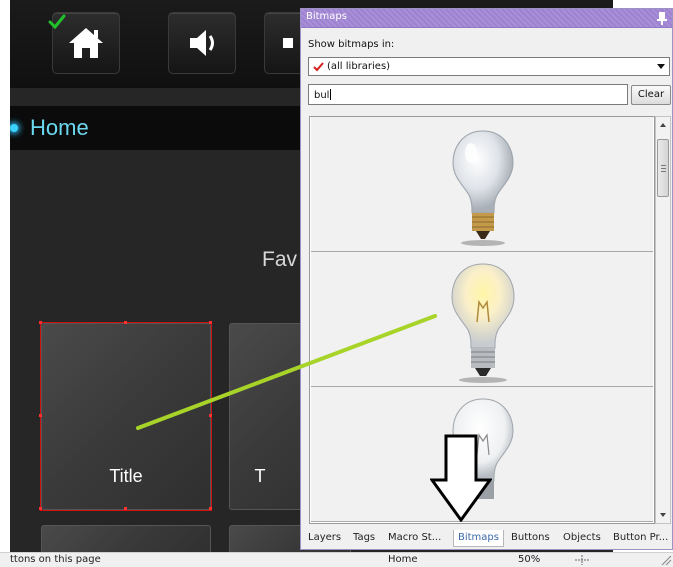 Image resolution: width=673 pixels, height=567 pixels. Describe the element at coordinates (529, 559) in the screenshot. I see `status-zoom: 50%` at that location.